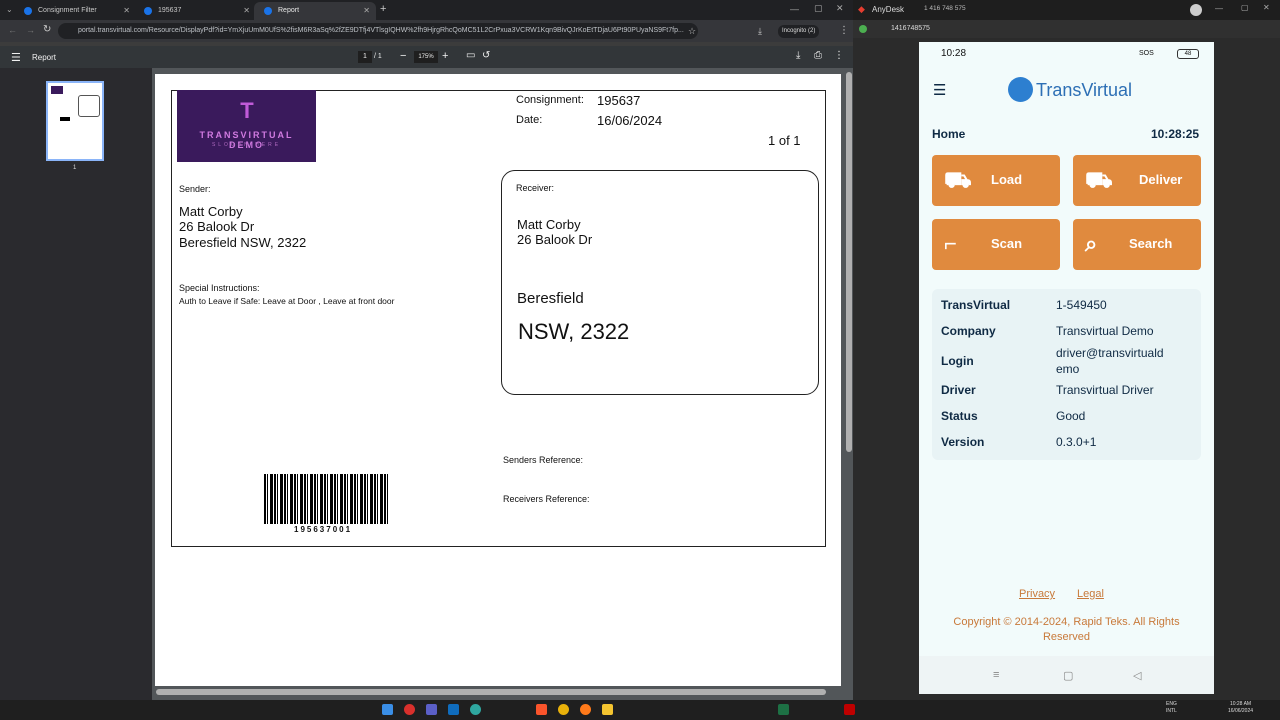 The width and height of the screenshot is (1280, 720). I want to click on receiver-label: Receiver:, so click(535, 188).